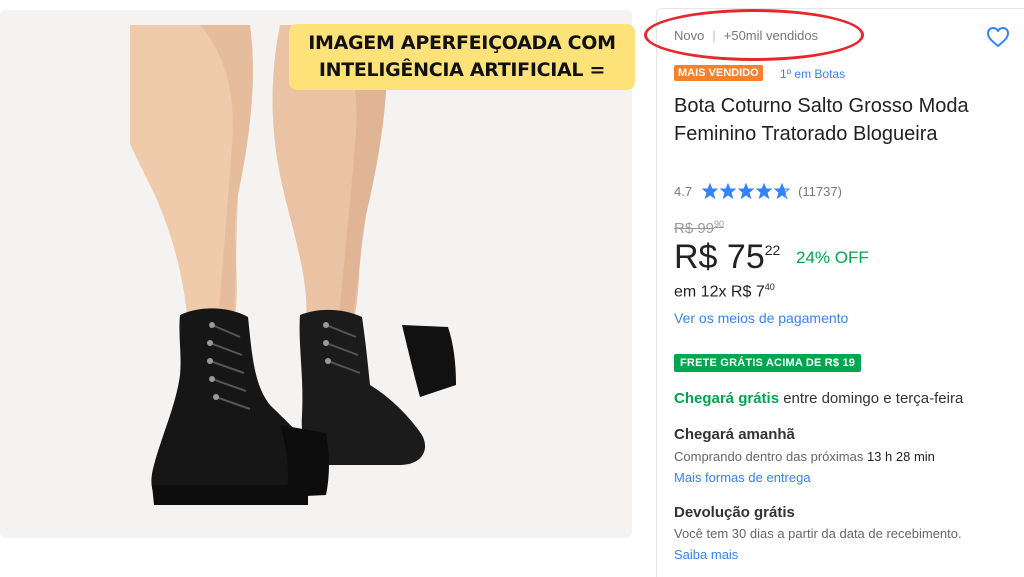 The image size is (1024, 577). What do you see at coordinates (812, 74) in the screenshot?
I see `category-rank-link: 1º em Botas` at bounding box center [812, 74].